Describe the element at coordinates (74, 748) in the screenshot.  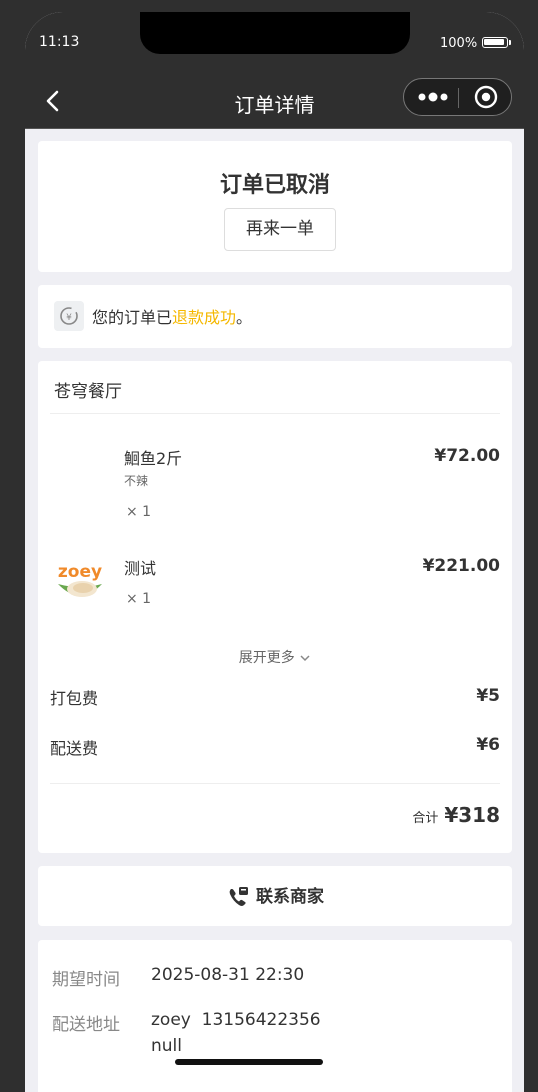
I see `delivery-fee-label: 配送费` at that location.